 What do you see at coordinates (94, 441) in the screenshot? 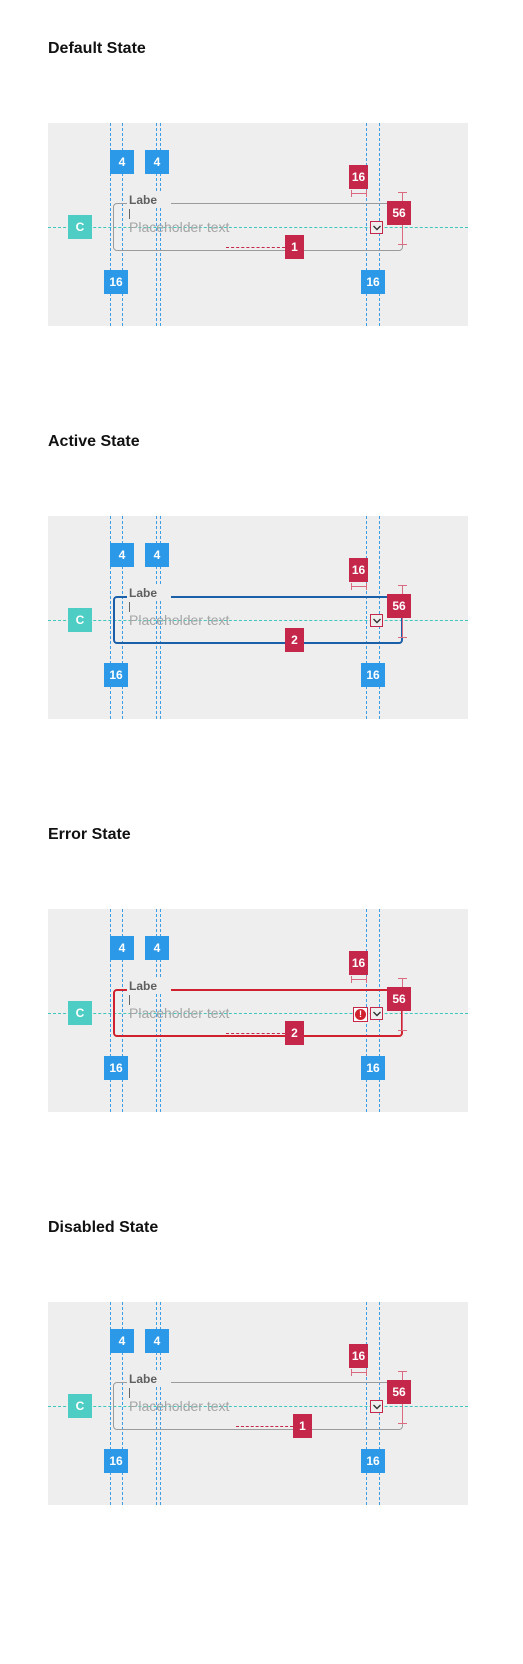
I see `section-title: Active State` at bounding box center [94, 441].